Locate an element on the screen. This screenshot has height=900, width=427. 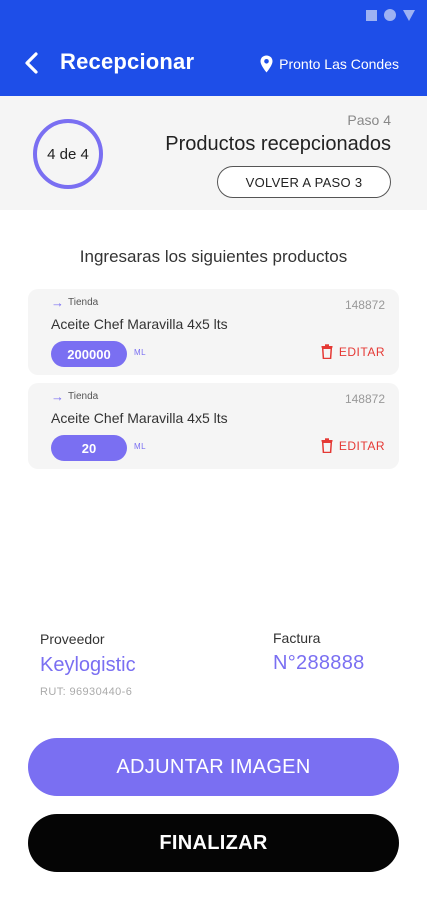
step-progress-text: 4 de 4 is located at coordinates (68, 154).